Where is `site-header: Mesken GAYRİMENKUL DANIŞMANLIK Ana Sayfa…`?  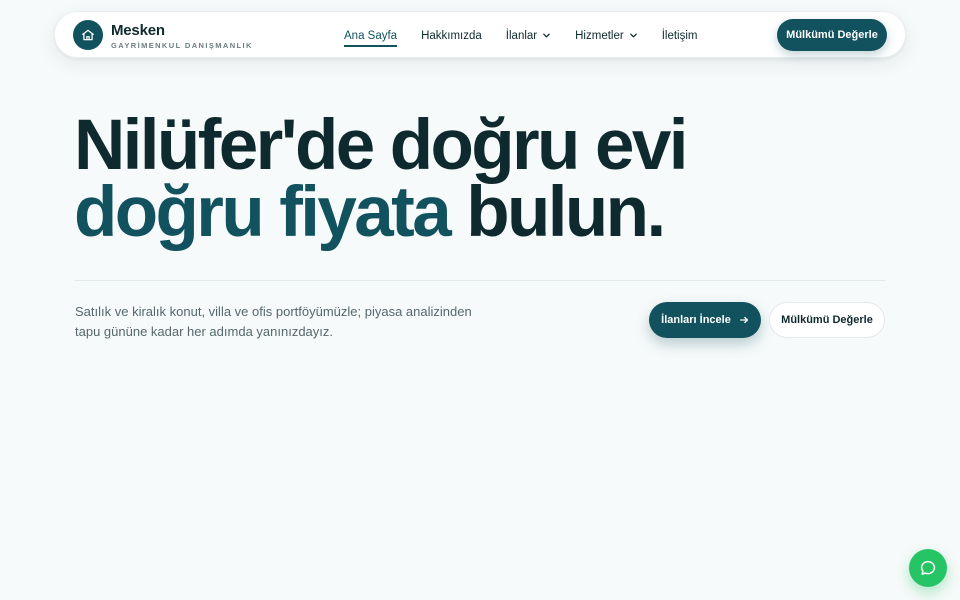
site-header: Mesken GAYRİMENKUL DANIŞMANLIK Ana Sayfa… is located at coordinates (480, 34).